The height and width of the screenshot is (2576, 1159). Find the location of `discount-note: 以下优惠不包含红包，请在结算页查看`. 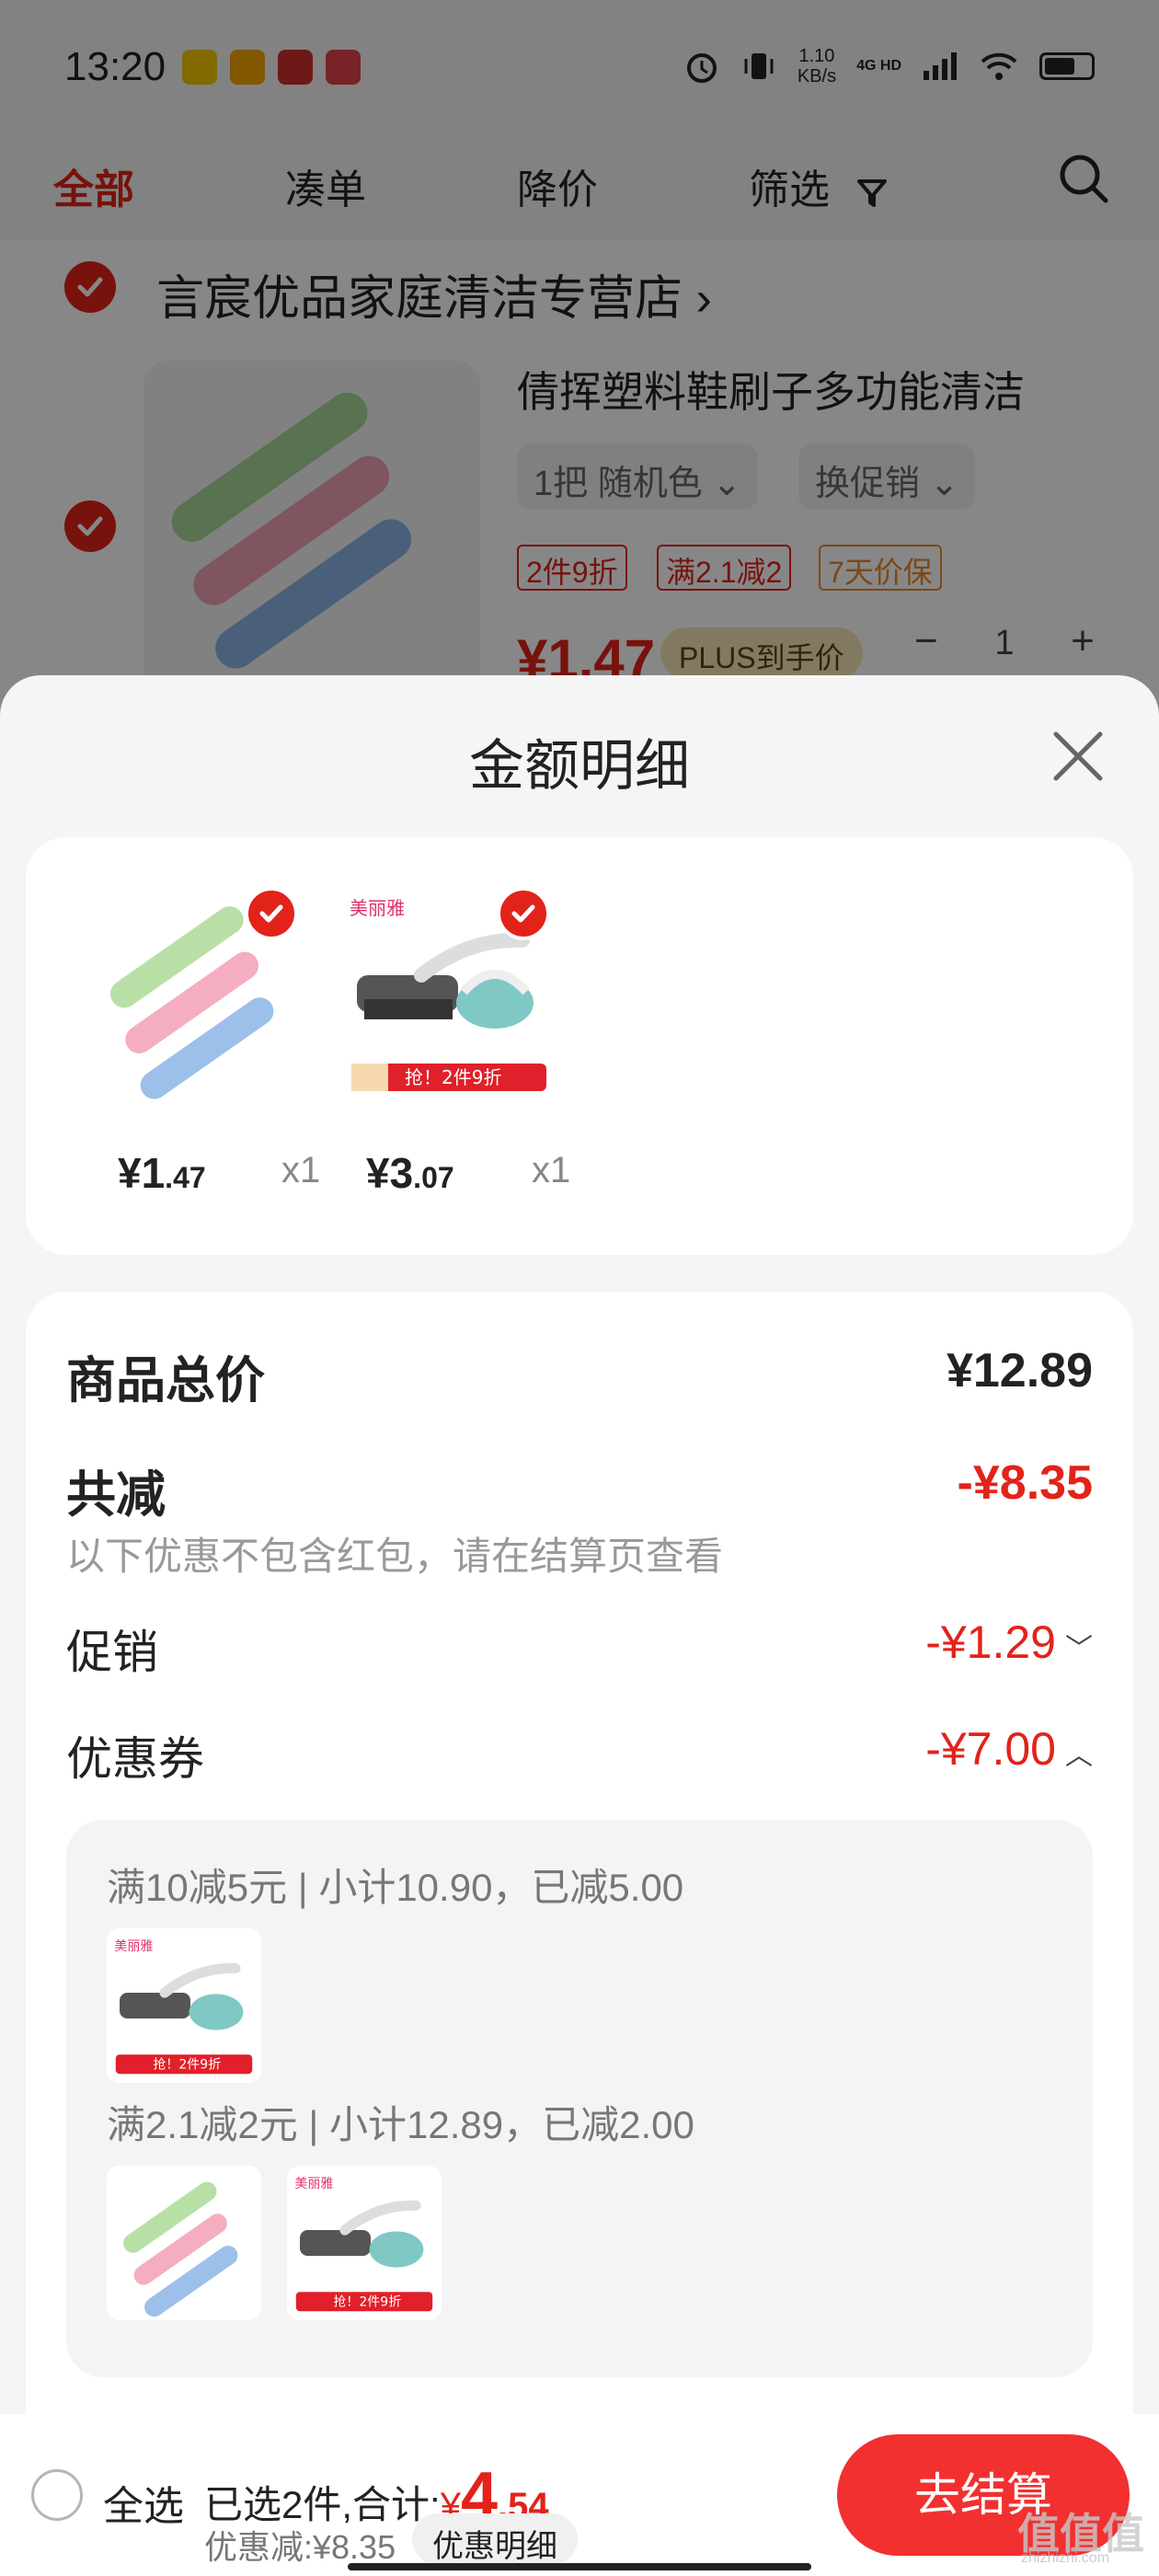

discount-note: 以下优惠不包含红包，请在结算页查看 is located at coordinates (395, 1556).